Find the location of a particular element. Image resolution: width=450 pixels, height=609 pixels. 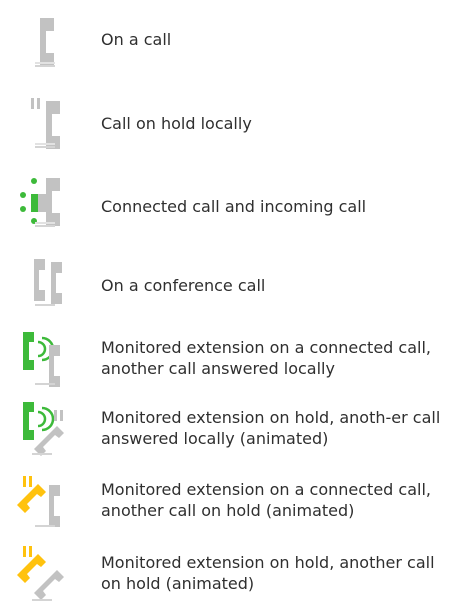

monitored-hold-answered-icon is located at coordinates (50, 427).